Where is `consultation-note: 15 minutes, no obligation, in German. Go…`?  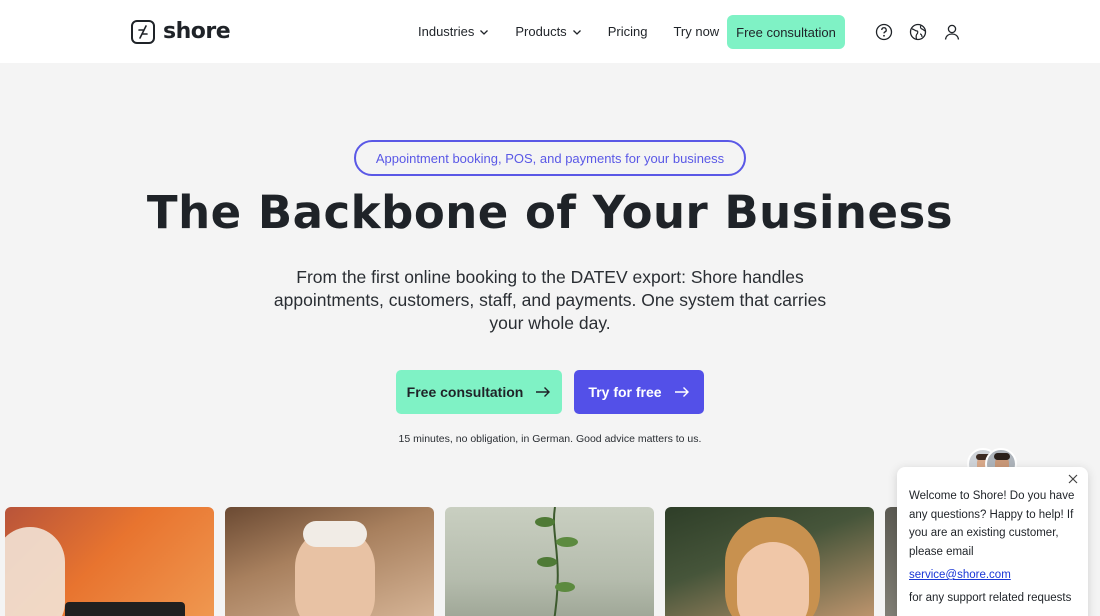 consultation-note: 15 minutes, no obligation, in German. Go… is located at coordinates (550, 439).